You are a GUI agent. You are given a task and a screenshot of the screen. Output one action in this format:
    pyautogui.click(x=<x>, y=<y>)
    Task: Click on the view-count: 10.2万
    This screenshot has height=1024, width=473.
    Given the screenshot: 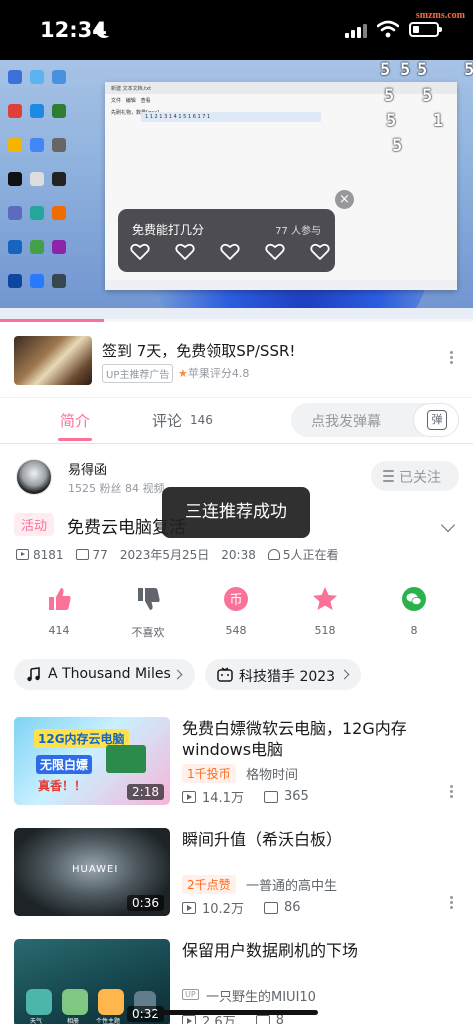 What is the action you would take?
    pyautogui.click(x=223, y=909)
    